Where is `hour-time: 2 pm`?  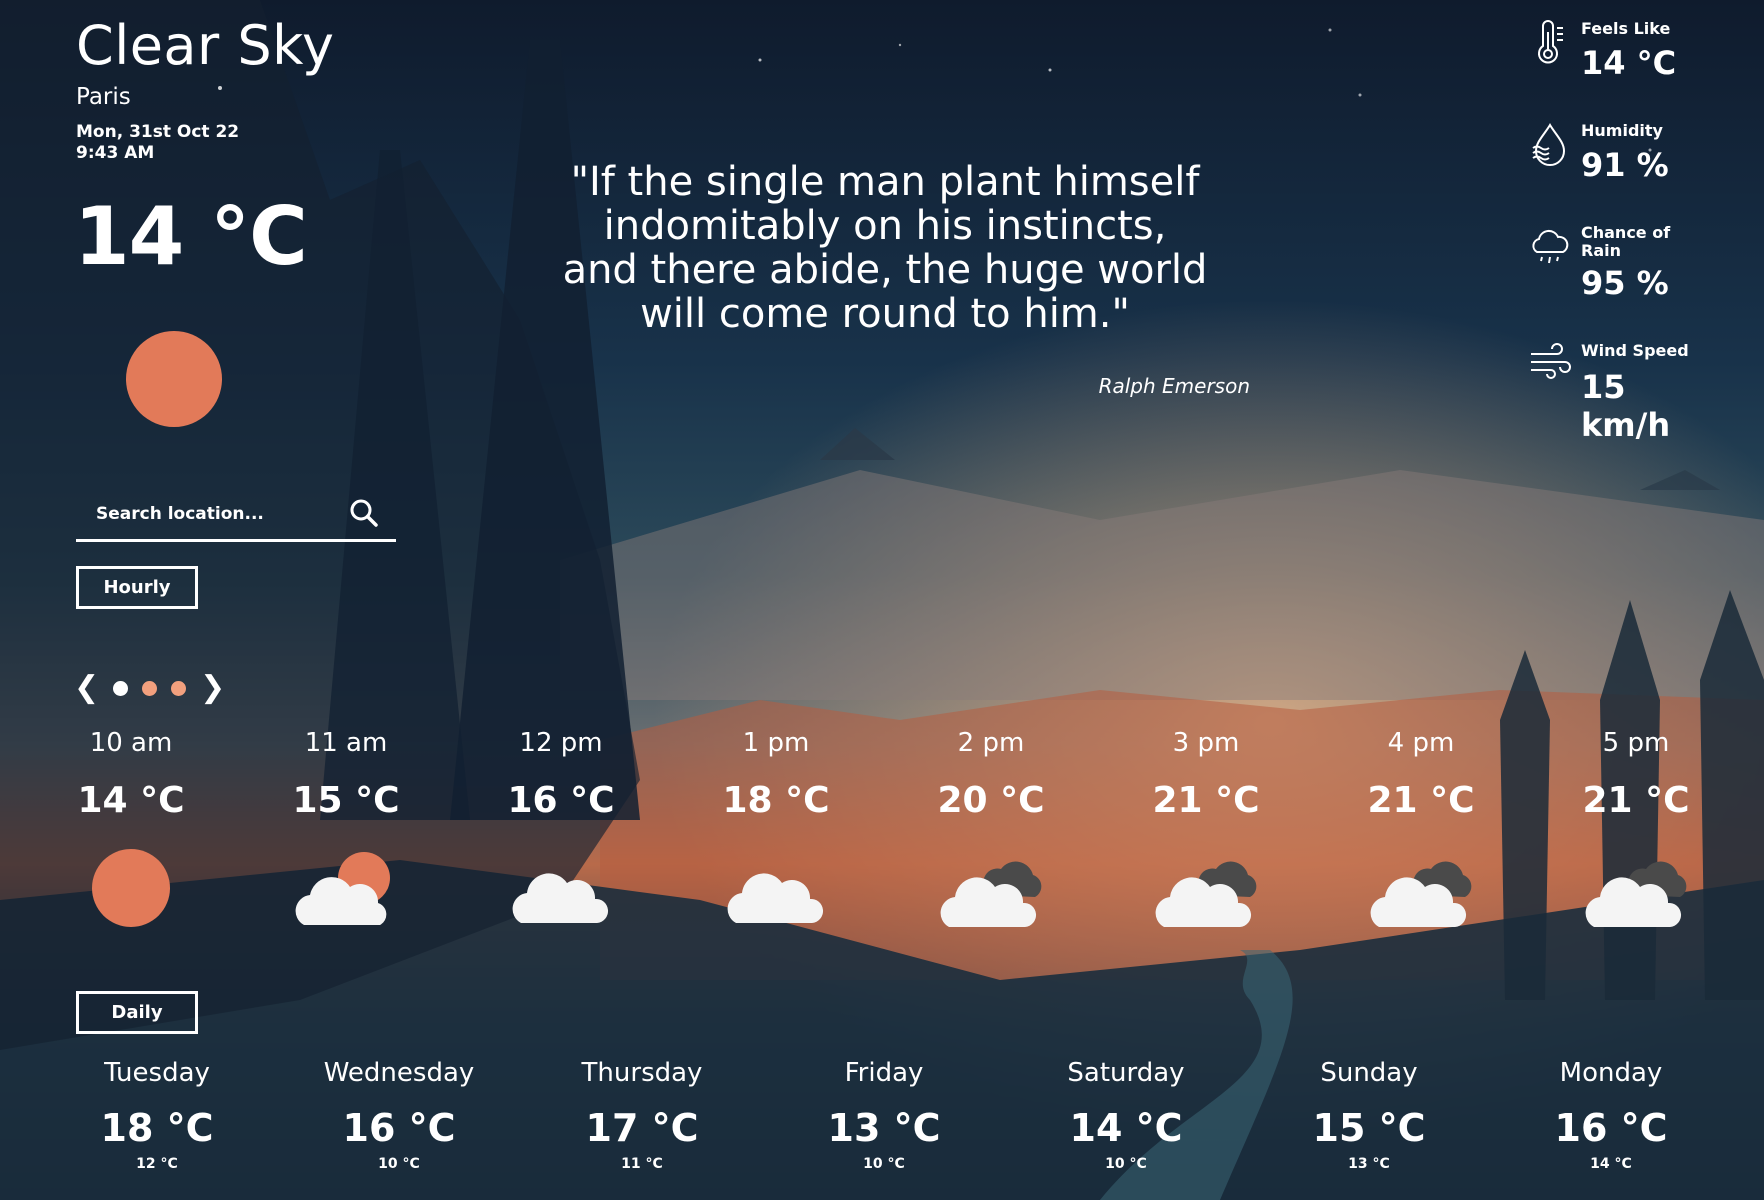
hour-time: 2 pm is located at coordinates (991, 743).